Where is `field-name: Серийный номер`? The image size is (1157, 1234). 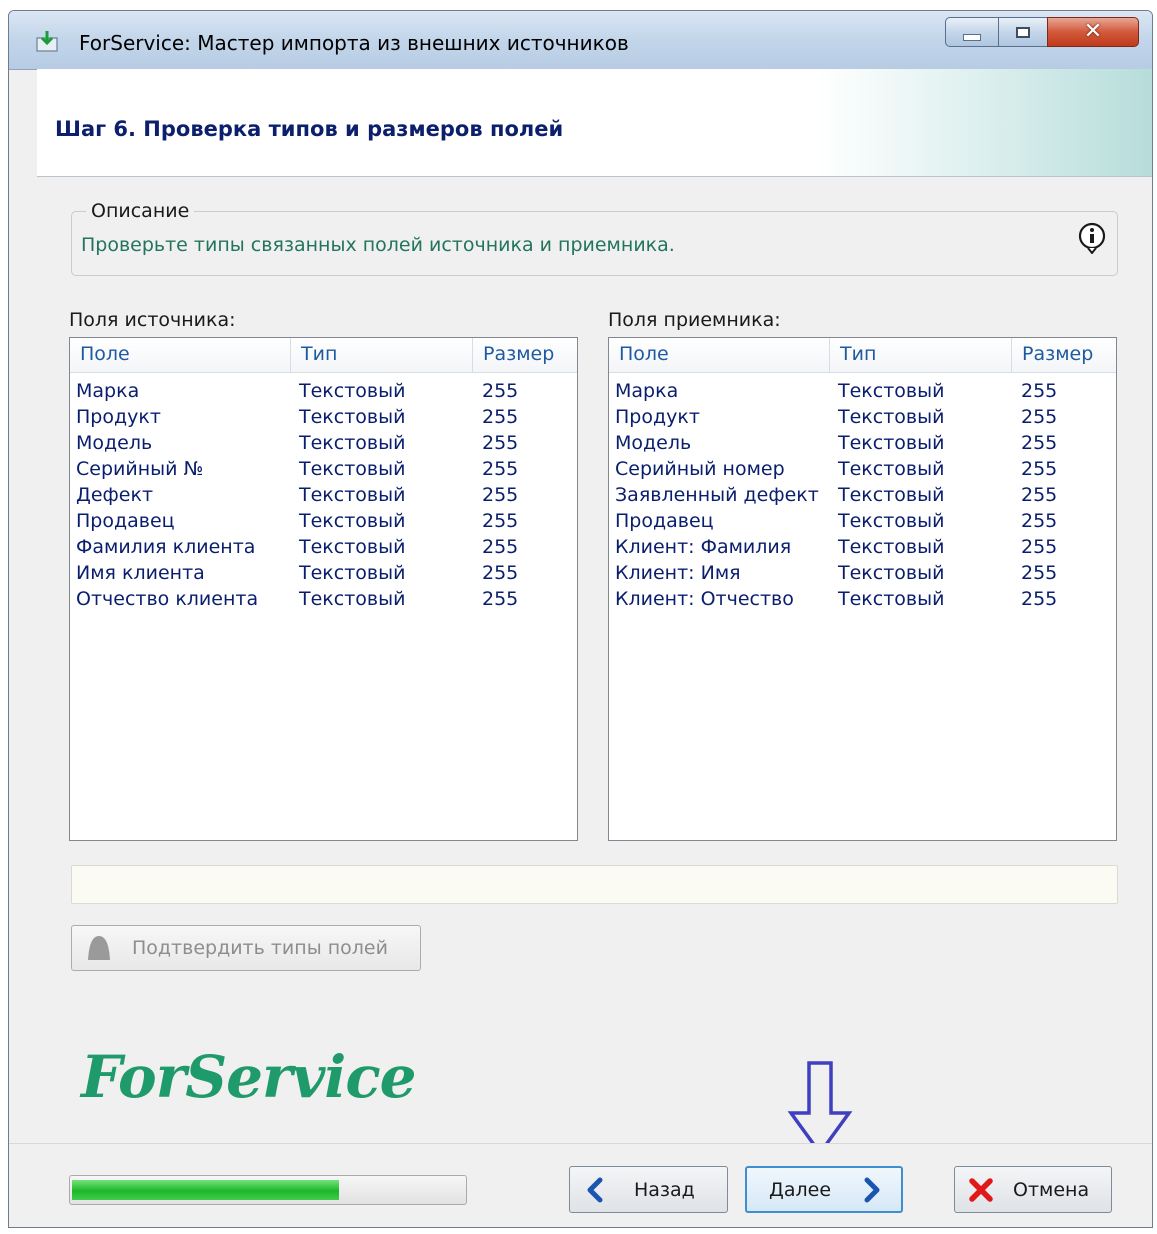
field-name: Серийный номер is located at coordinates (700, 469).